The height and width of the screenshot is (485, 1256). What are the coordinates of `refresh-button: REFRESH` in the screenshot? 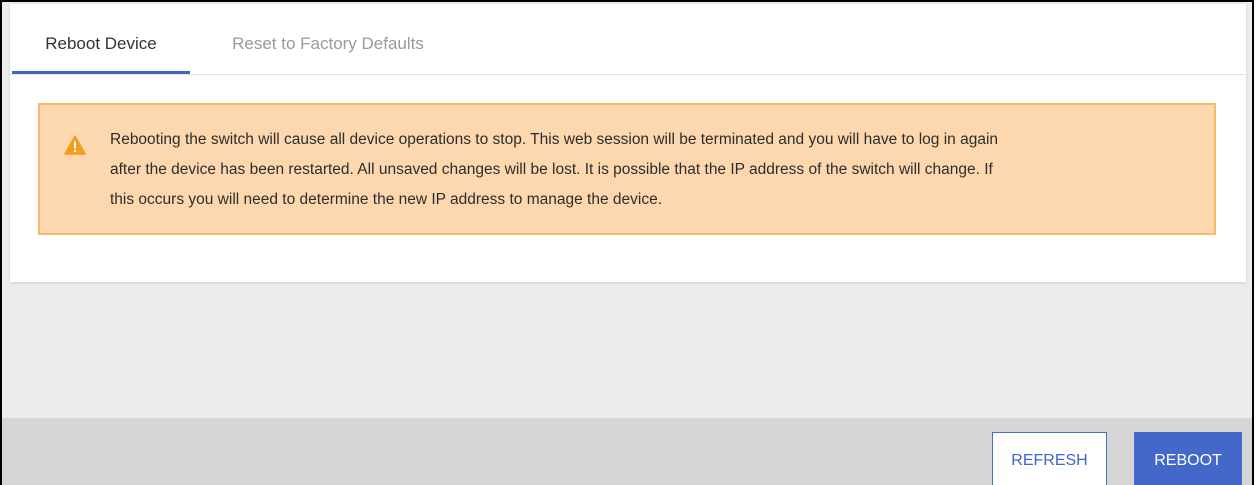 It's located at (1049, 458).